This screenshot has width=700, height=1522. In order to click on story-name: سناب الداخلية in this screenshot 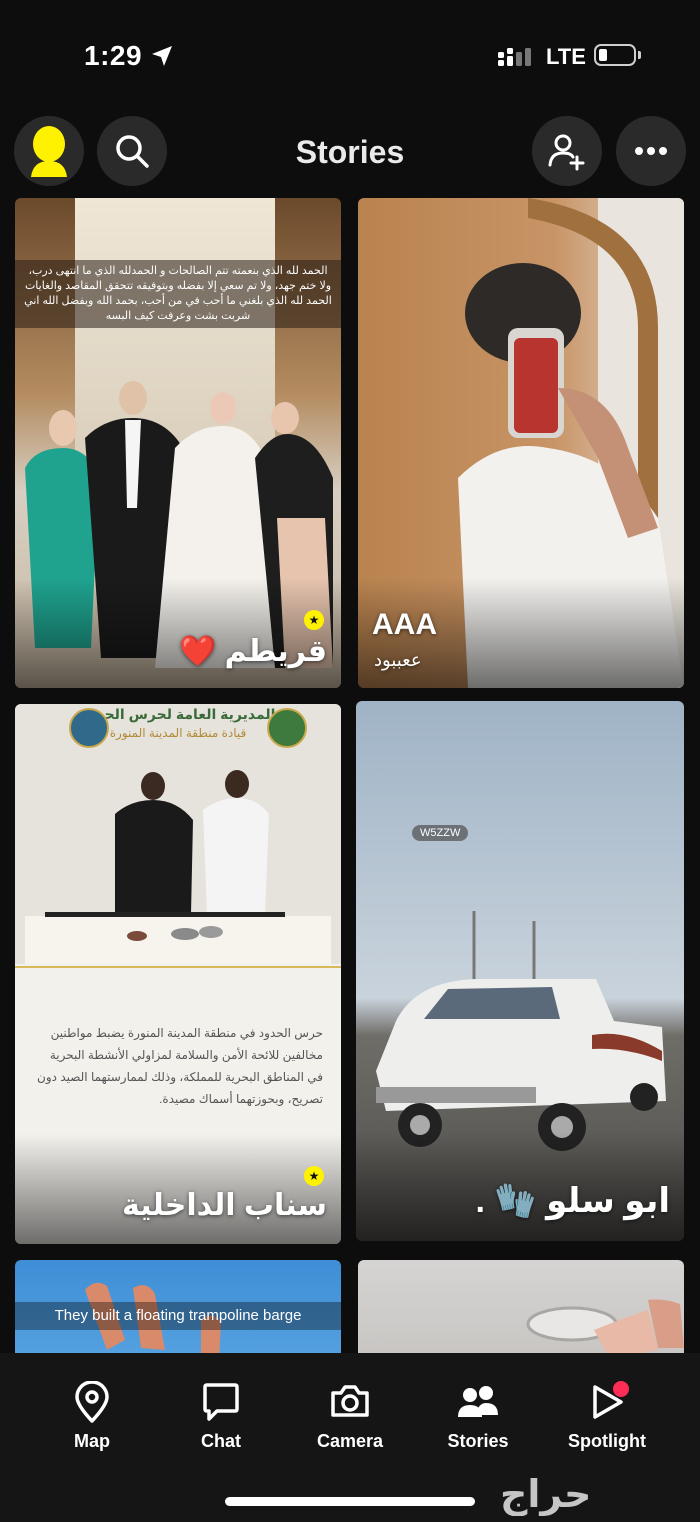, I will do `click(224, 1205)`.